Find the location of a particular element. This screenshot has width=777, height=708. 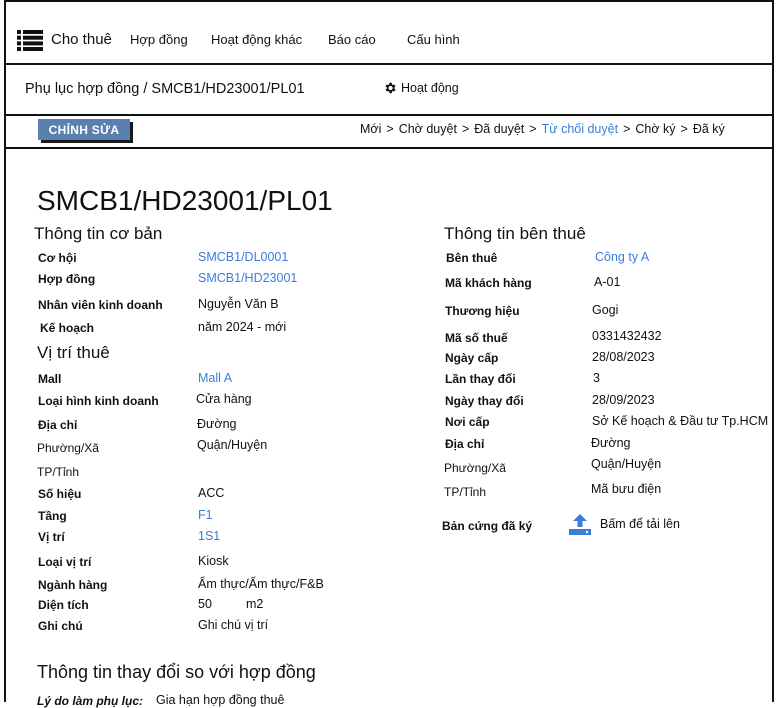

position-link: 1S1 is located at coordinates (209, 536).